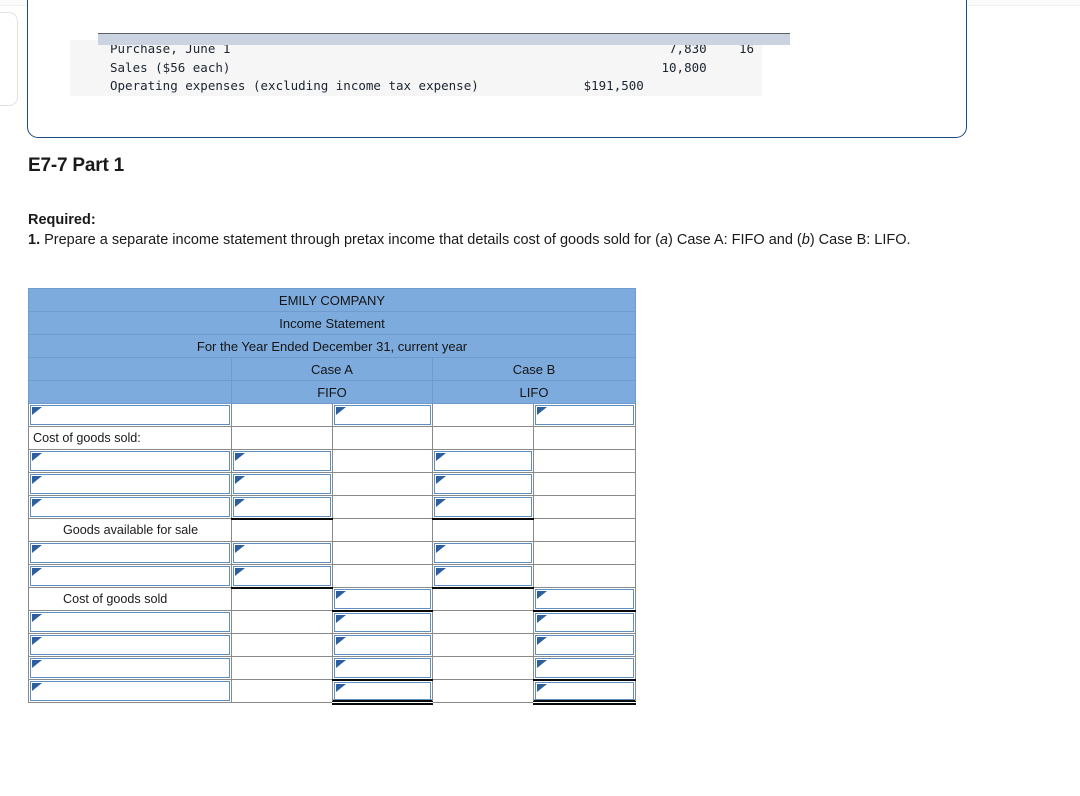 This screenshot has width=1080, height=796. I want to click on row-label-cell: Goods available for sale, so click(130, 530).